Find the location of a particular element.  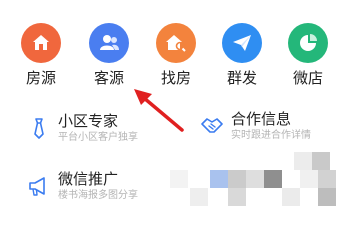

feature-subtitle: 实时跟进合作详情 is located at coordinates (271, 135).